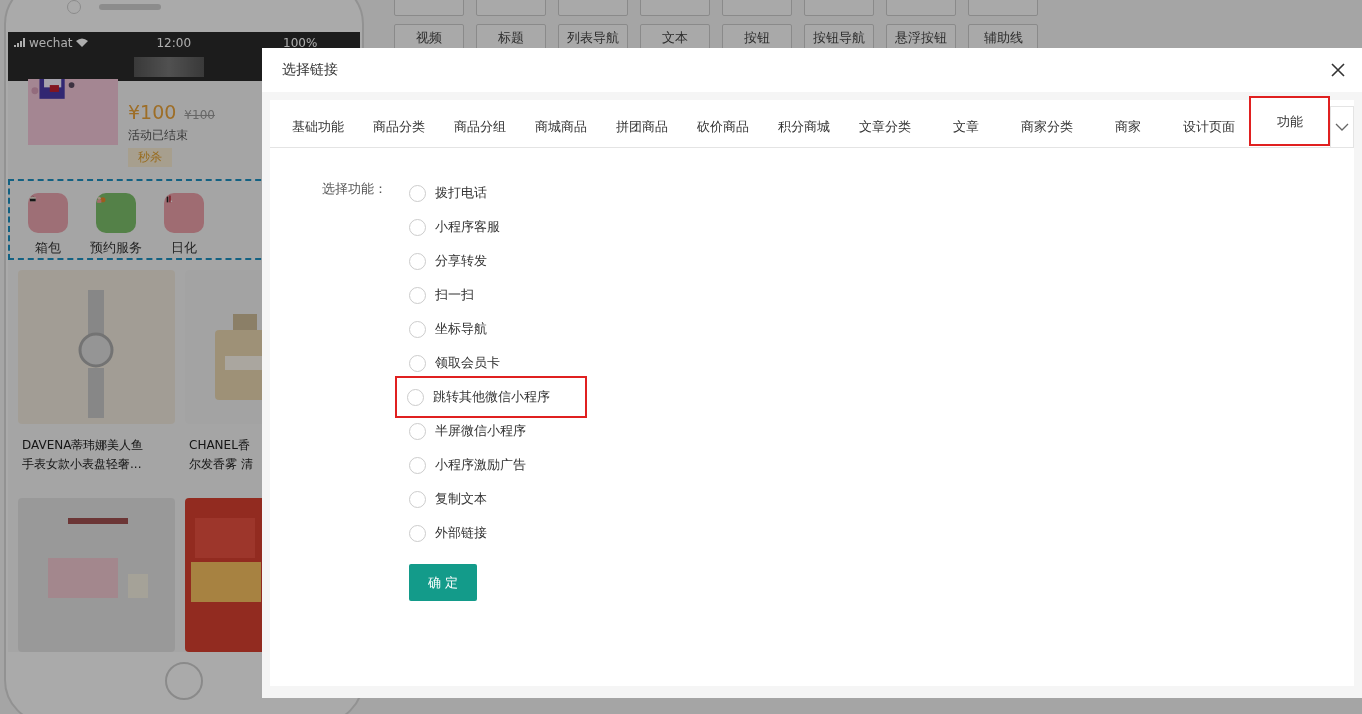 The height and width of the screenshot is (714, 1362). What do you see at coordinates (497, 261) in the screenshot?
I see `radio-option: 分享转发` at bounding box center [497, 261].